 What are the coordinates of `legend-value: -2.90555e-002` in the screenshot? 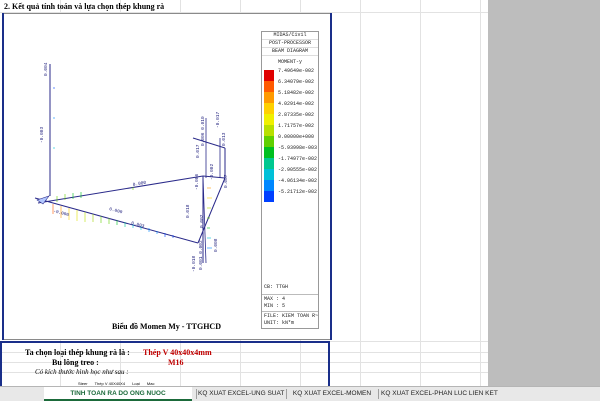 It's located at (298, 170).